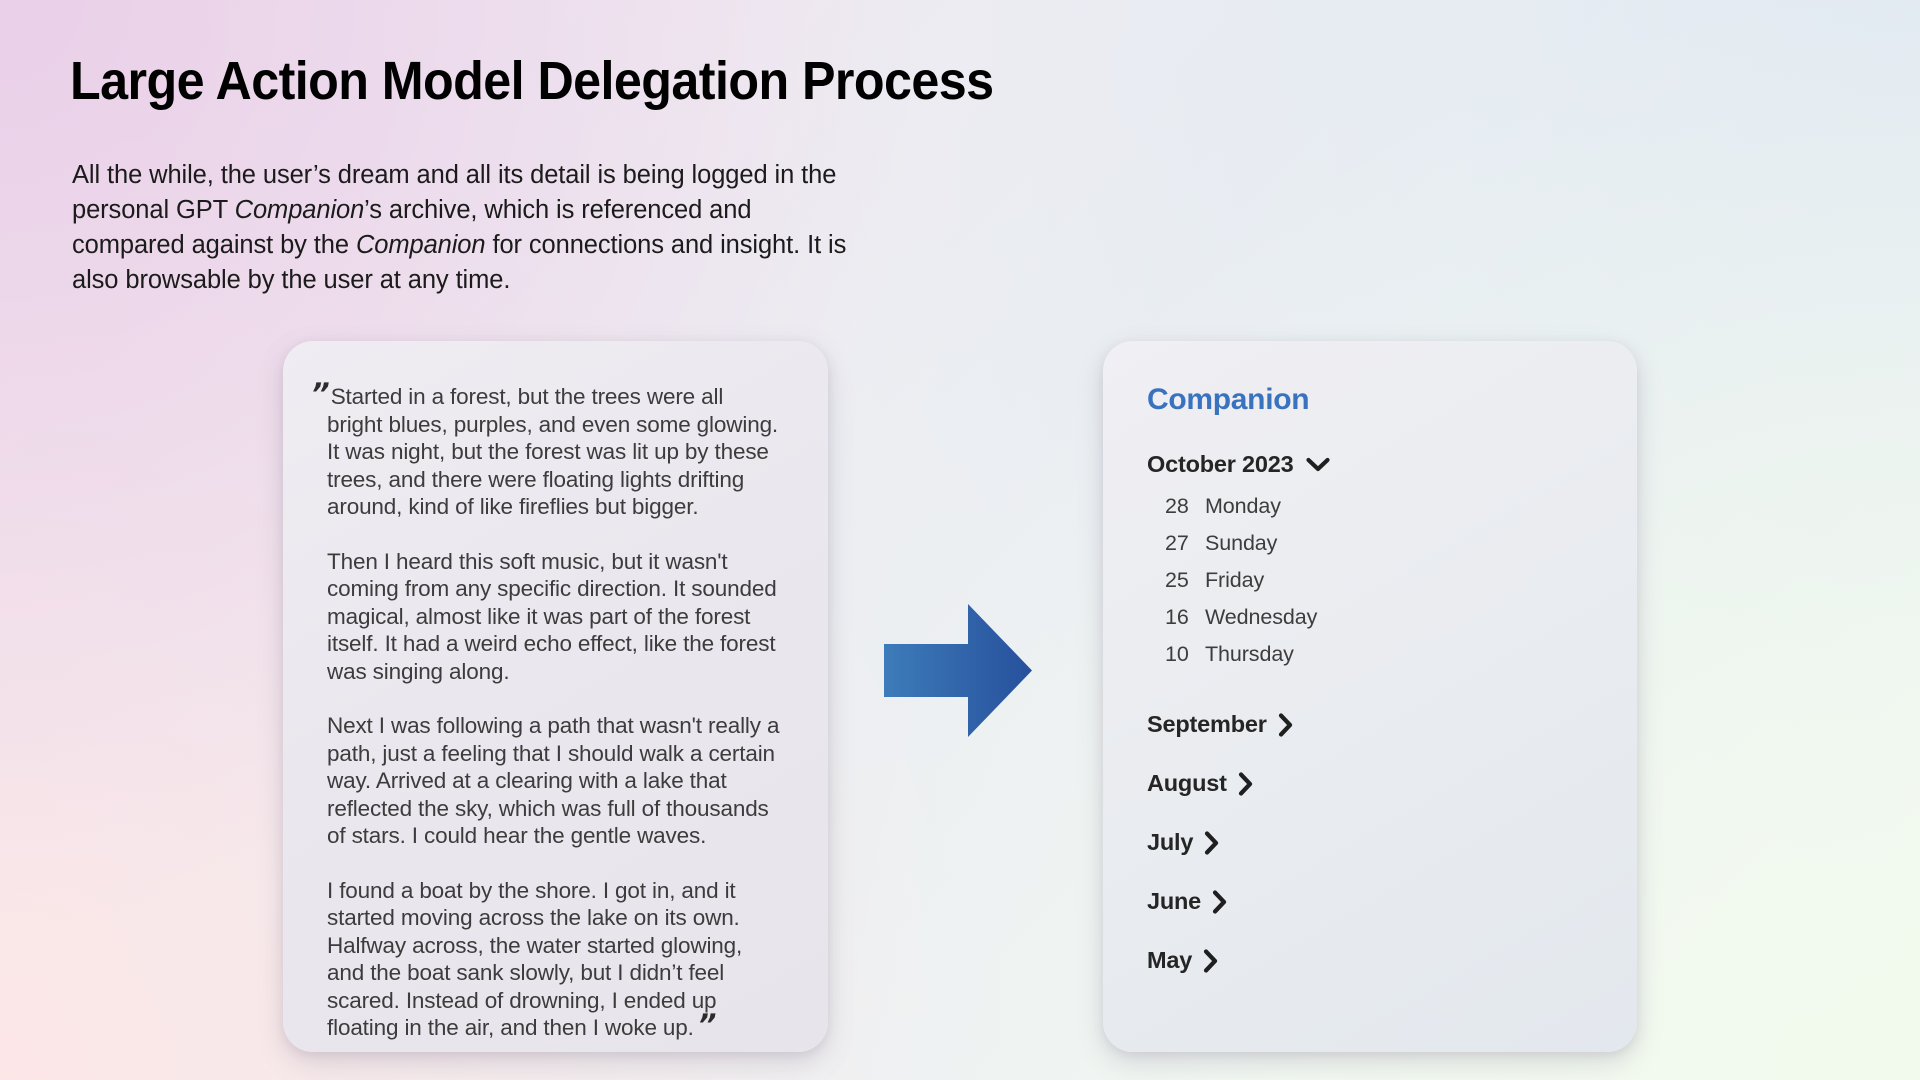 The image size is (1920, 1080). I want to click on month-label: June, so click(1174, 901).